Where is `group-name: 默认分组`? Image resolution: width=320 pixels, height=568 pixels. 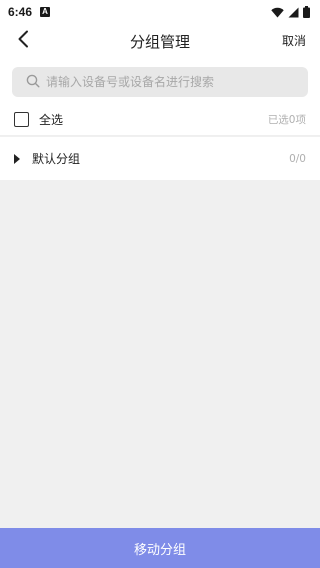 group-name: 默认分组 is located at coordinates (56, 159).